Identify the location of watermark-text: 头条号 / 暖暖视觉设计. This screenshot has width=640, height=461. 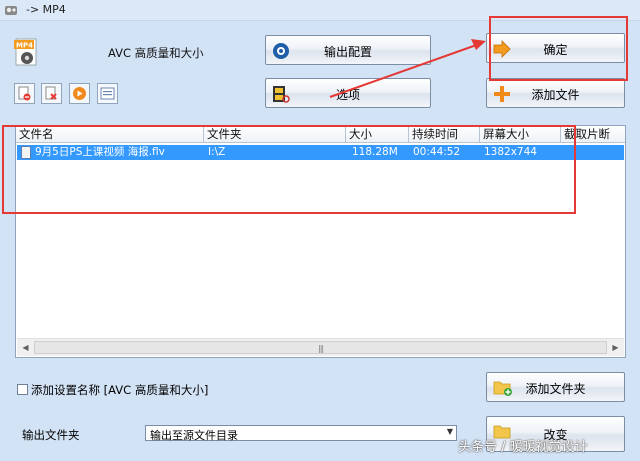
(523, 447).